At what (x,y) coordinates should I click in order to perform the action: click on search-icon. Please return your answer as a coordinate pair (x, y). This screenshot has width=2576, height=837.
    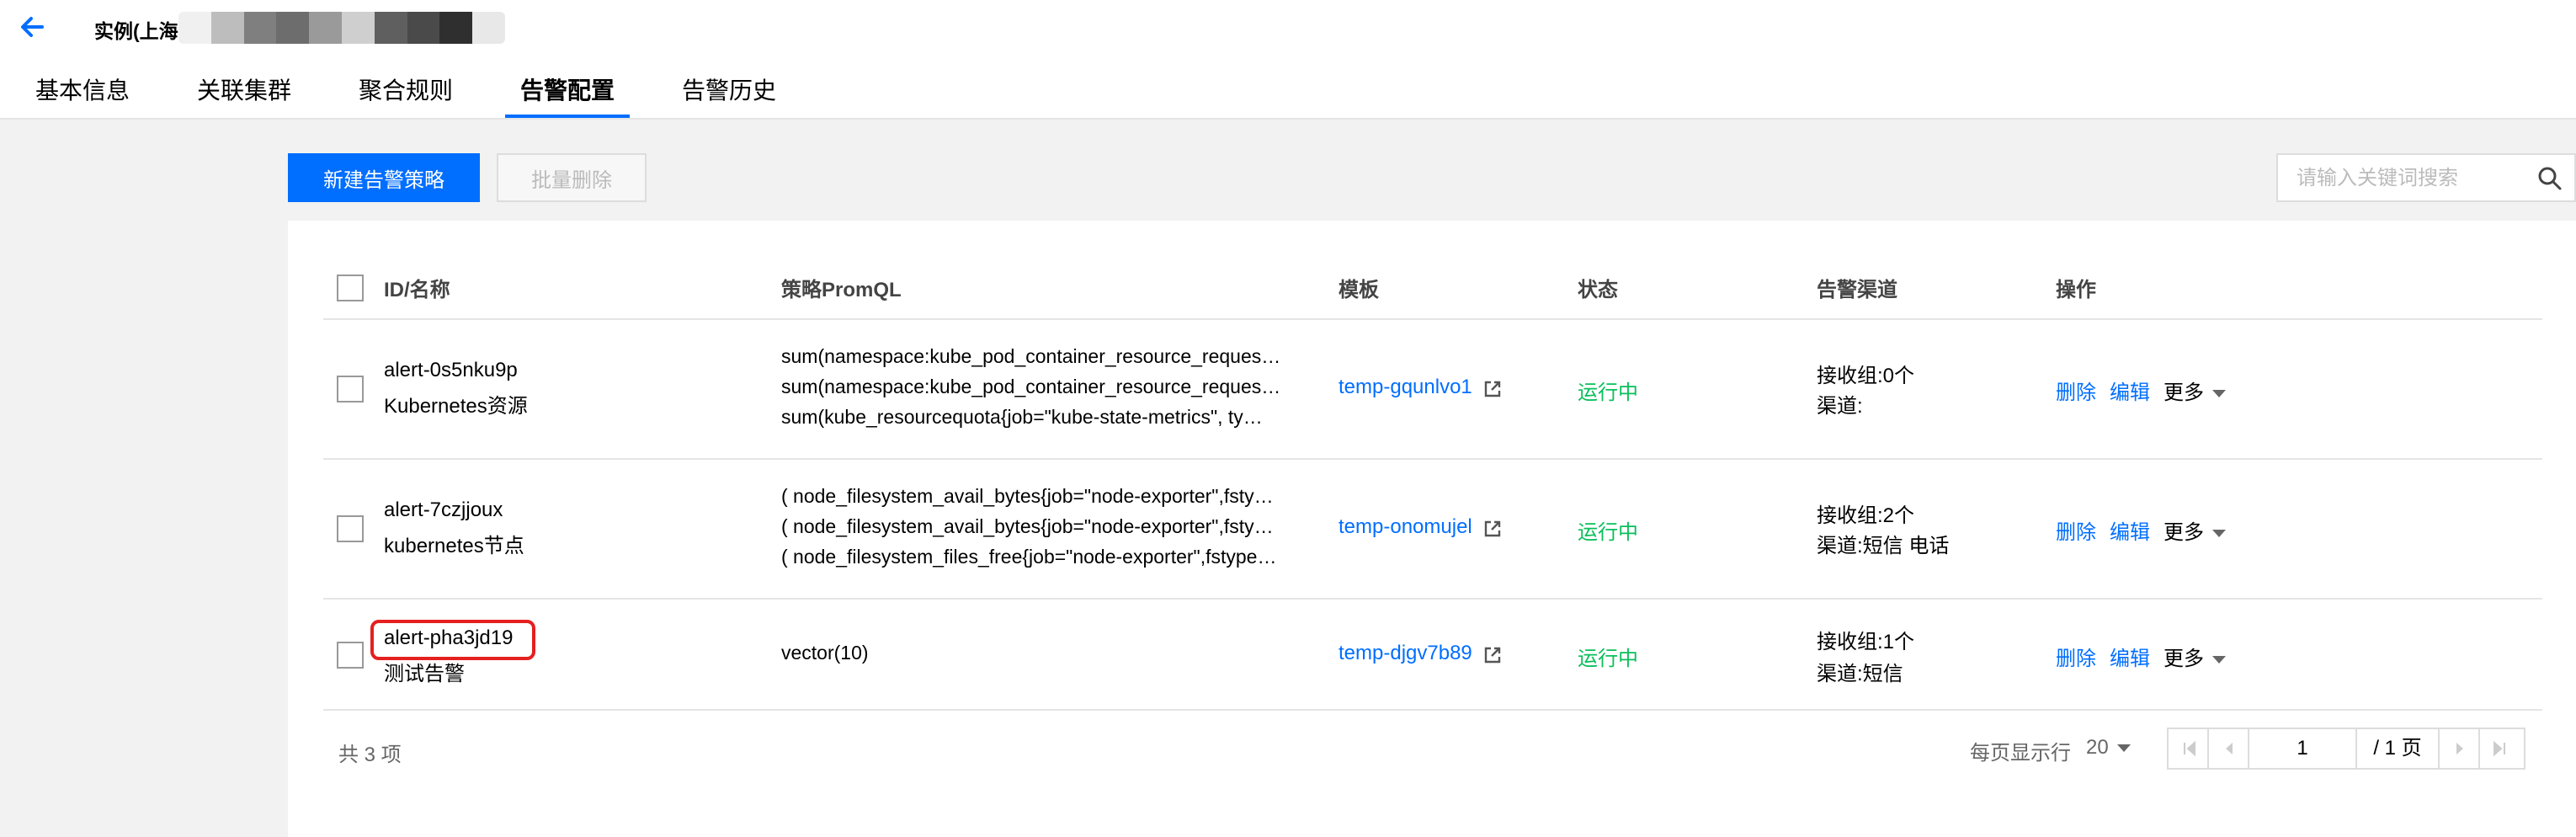
    Looking at the image, I should click on (2550, 178).